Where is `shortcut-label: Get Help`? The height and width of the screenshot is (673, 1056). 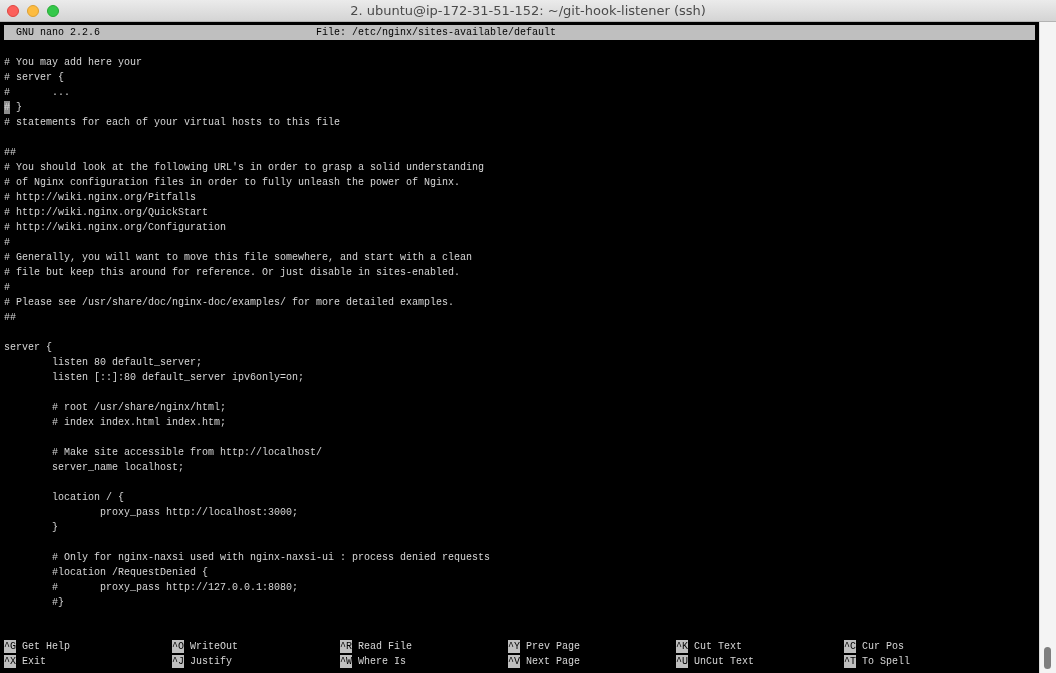
shortcut-label: Get Help is located at coordinates (46, 647).